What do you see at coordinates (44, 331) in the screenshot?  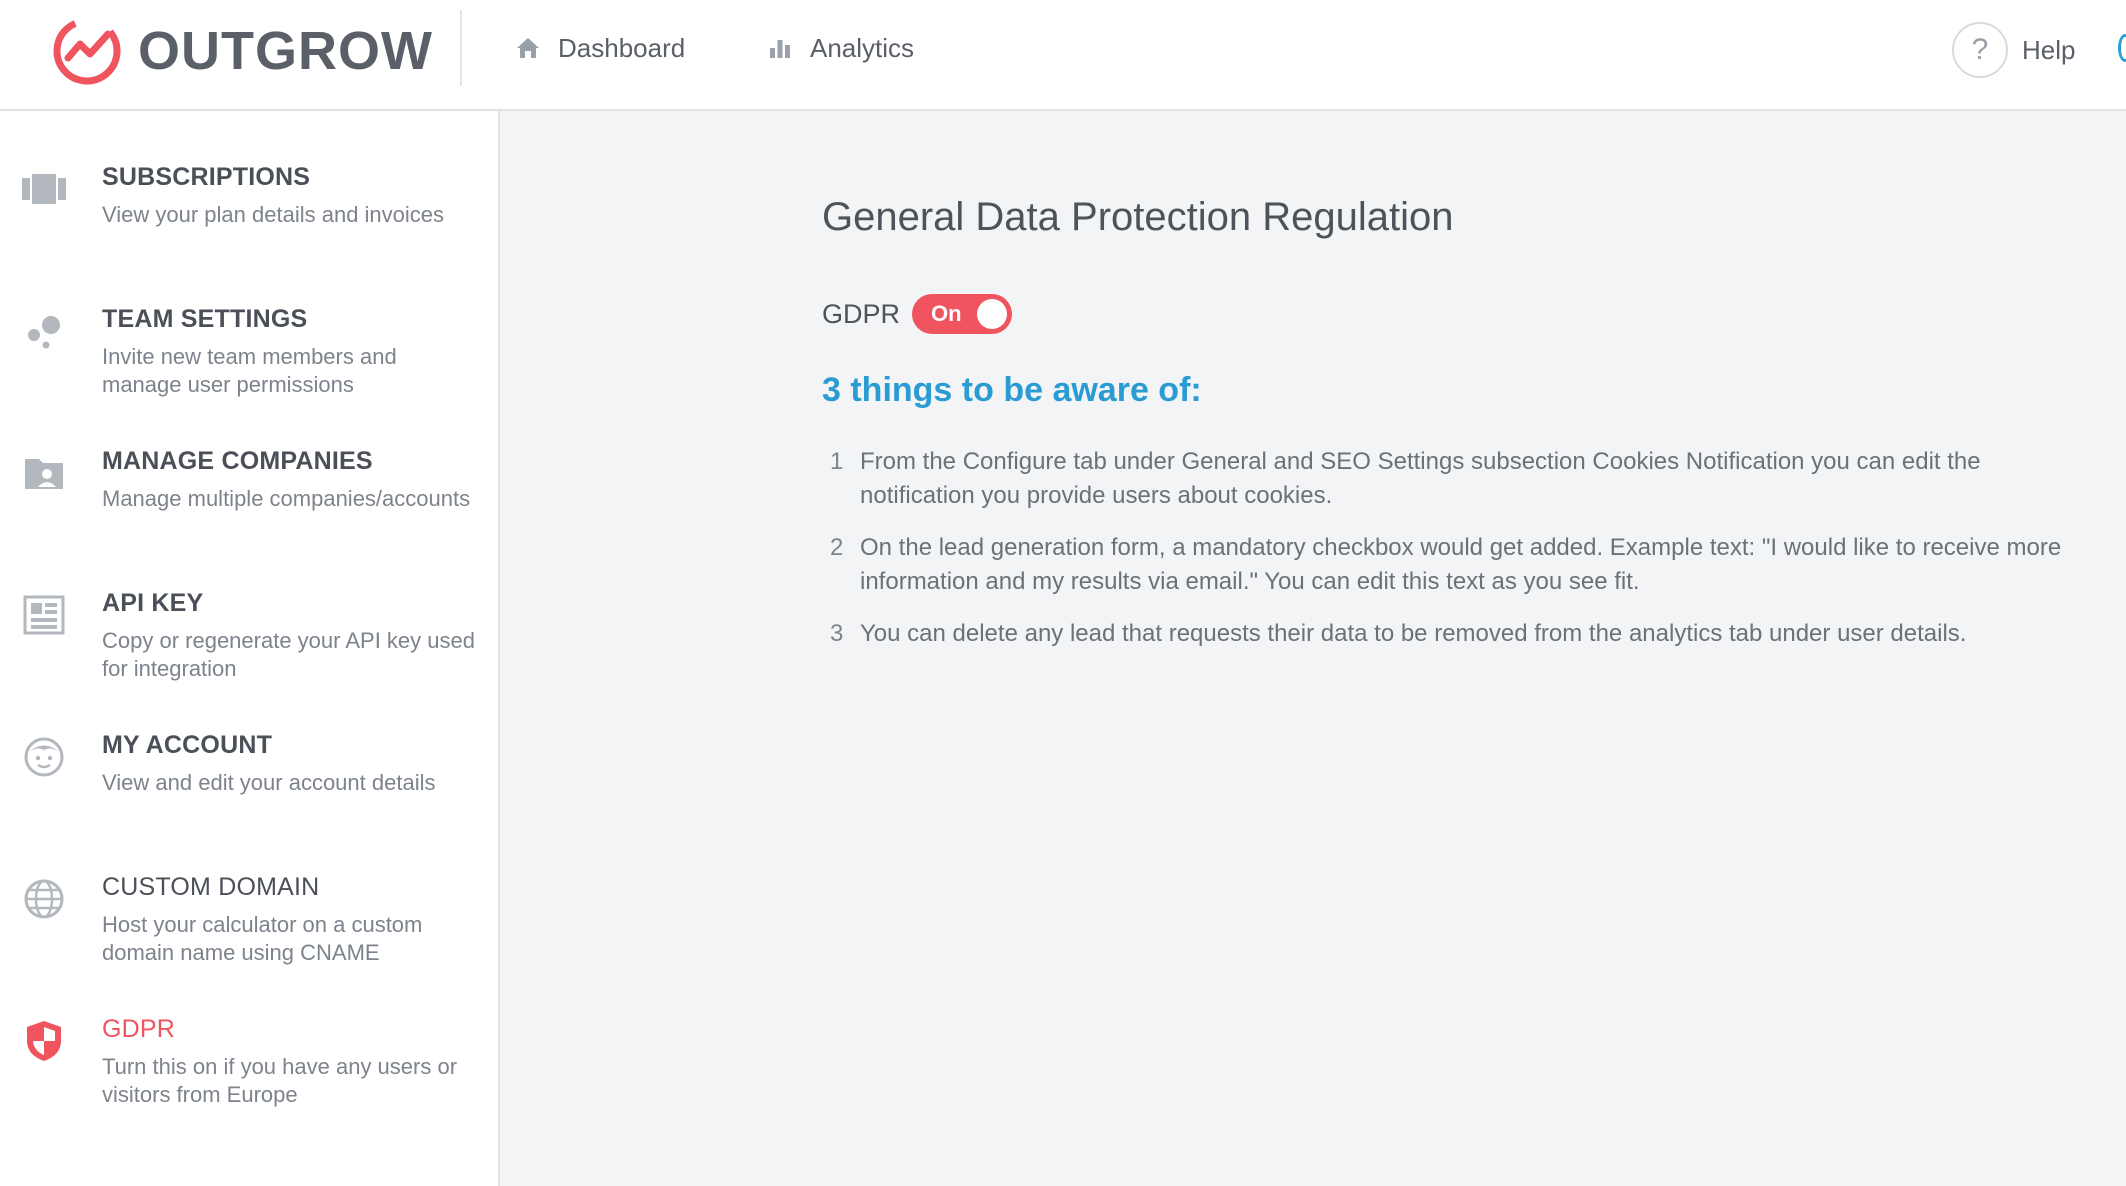 I see `team-icon` at bounding box center [44, 331].